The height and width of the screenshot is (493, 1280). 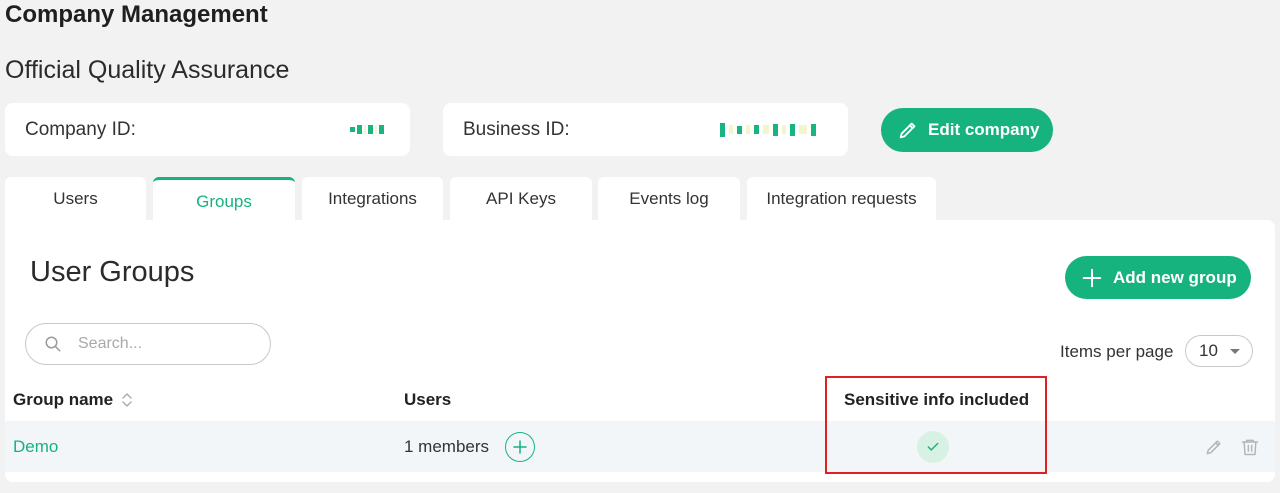 I want to click on tab-users: Users, so click(x=75, y=198).